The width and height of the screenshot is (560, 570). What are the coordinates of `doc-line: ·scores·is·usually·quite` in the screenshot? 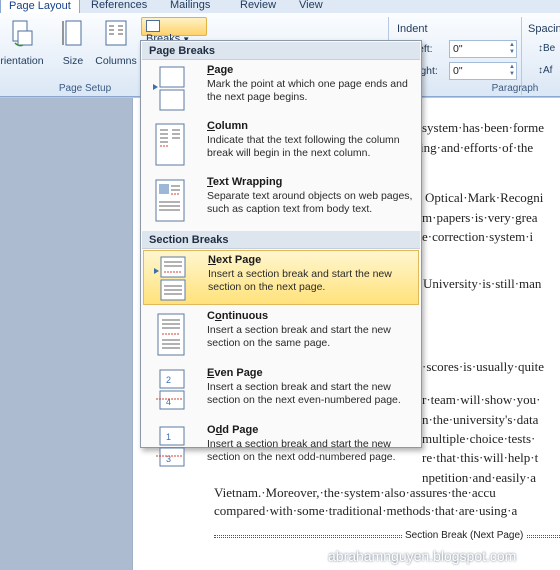 It's located at (483, 366).